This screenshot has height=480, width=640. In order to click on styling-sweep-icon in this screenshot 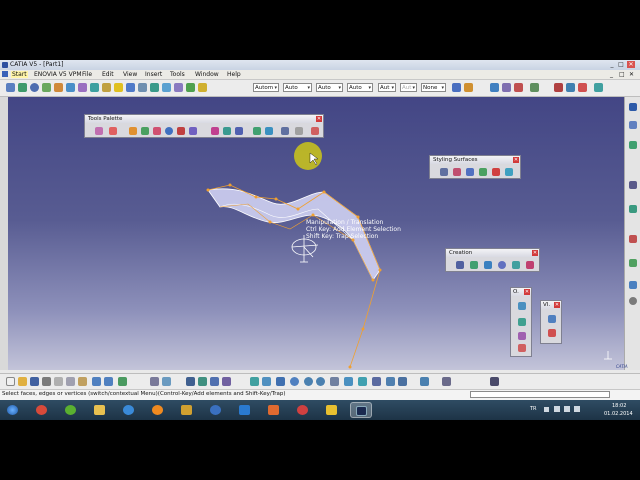, I will do `click(444, 172)`.